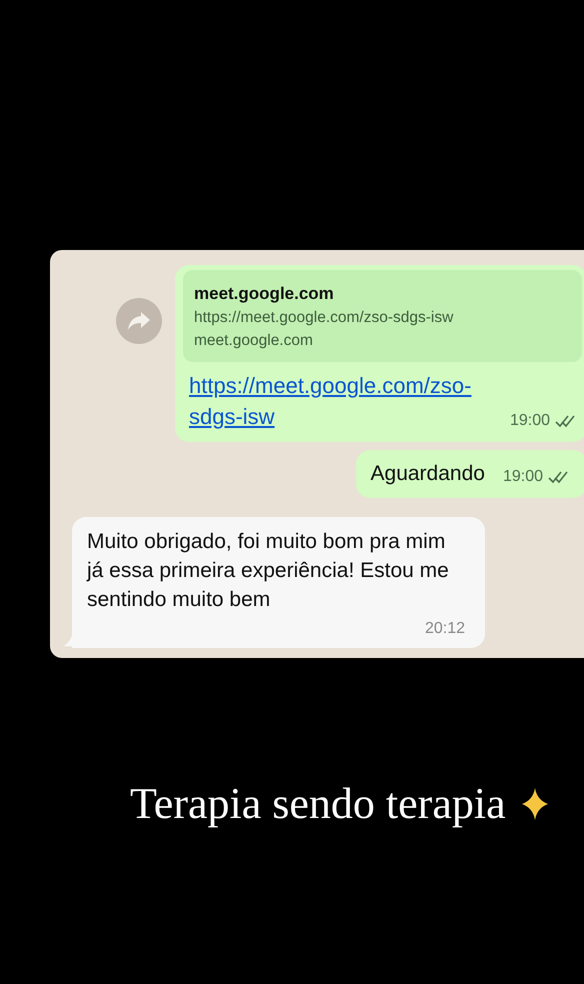 The height and width of the screenshot is (984, 584). I want to click on story-caption: Terapia sendo terapia, so click(318, 803).